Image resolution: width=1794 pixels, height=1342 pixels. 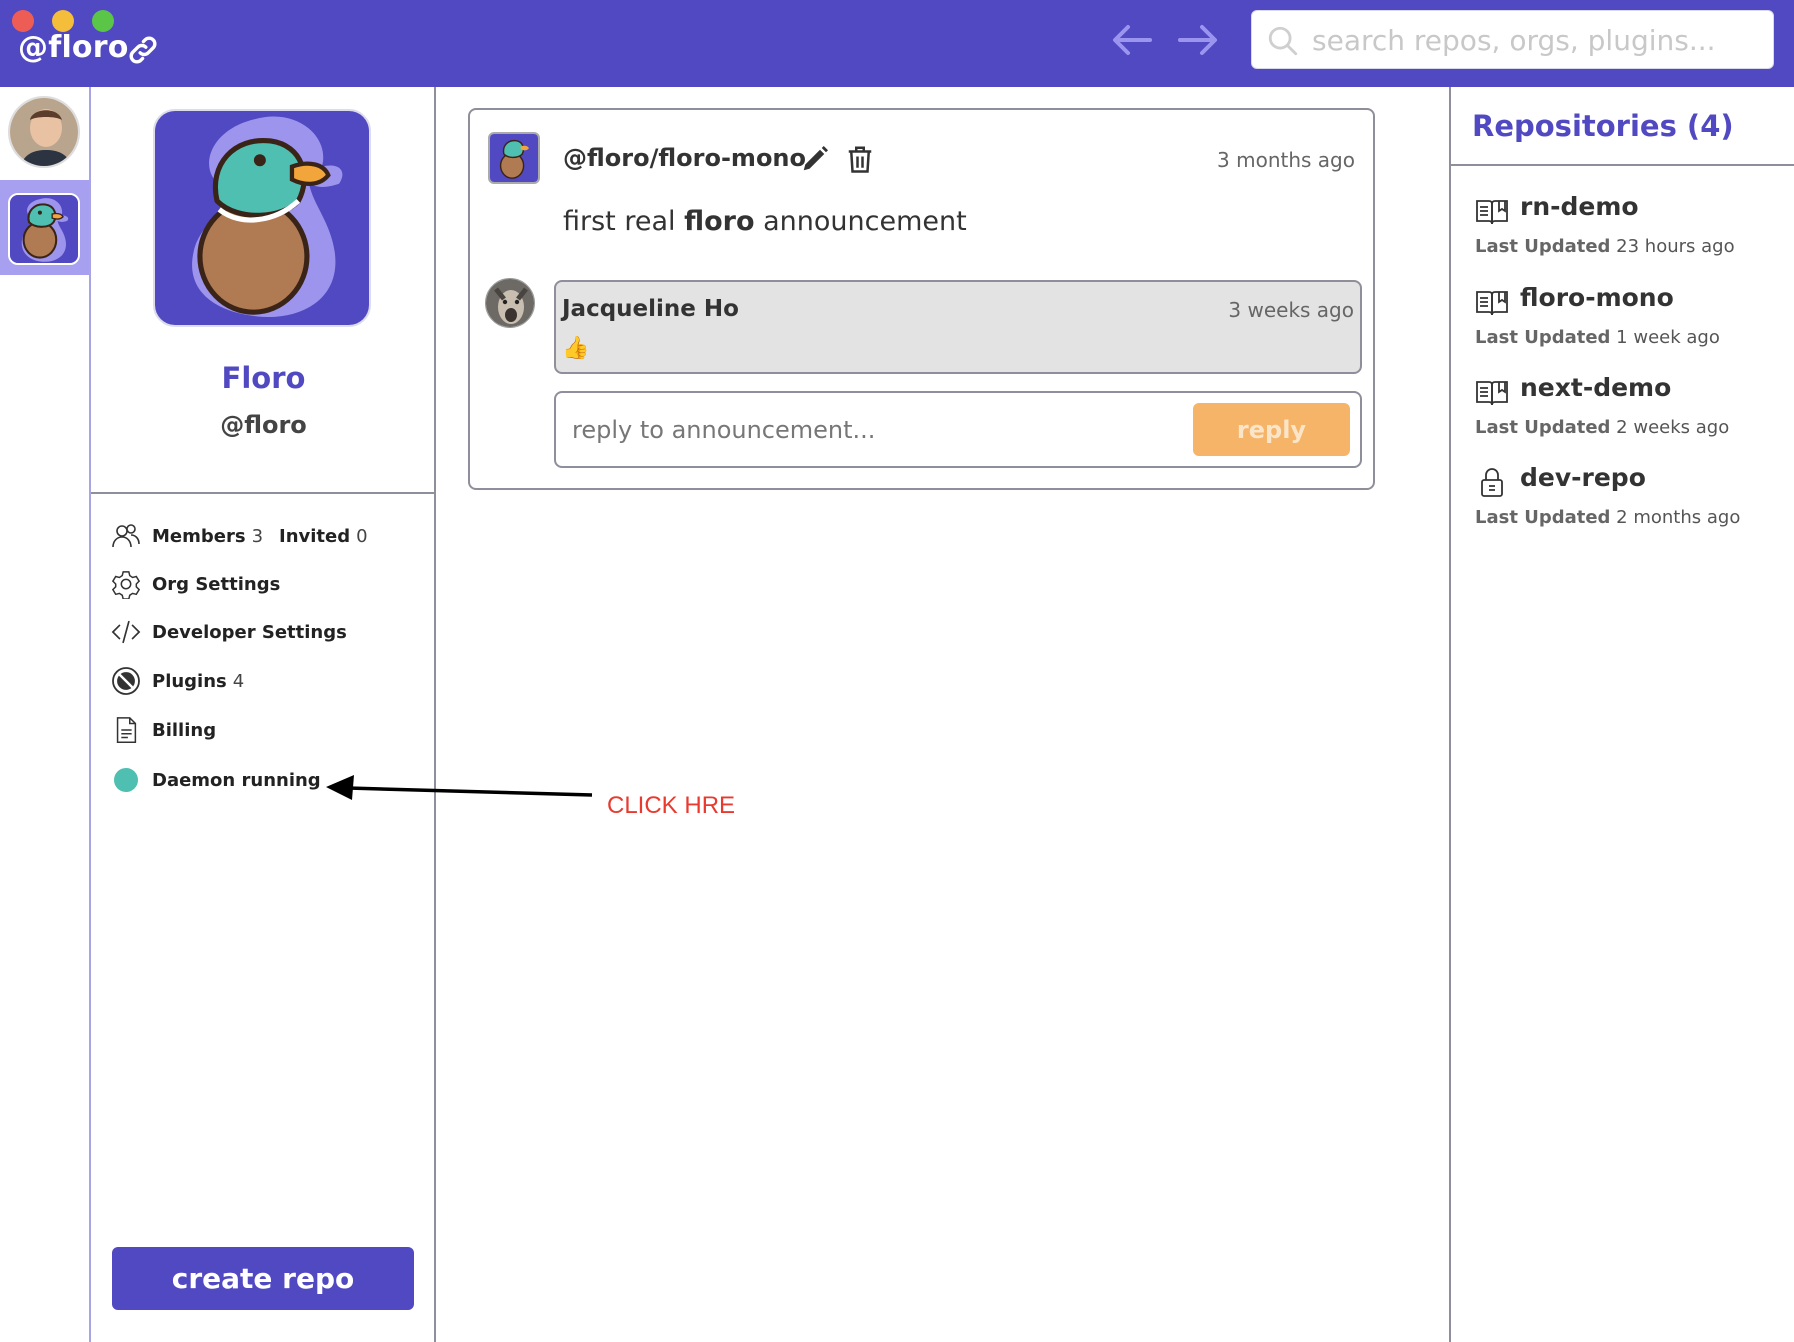 I want to click on gear-icon, so click(x=126, y=584).